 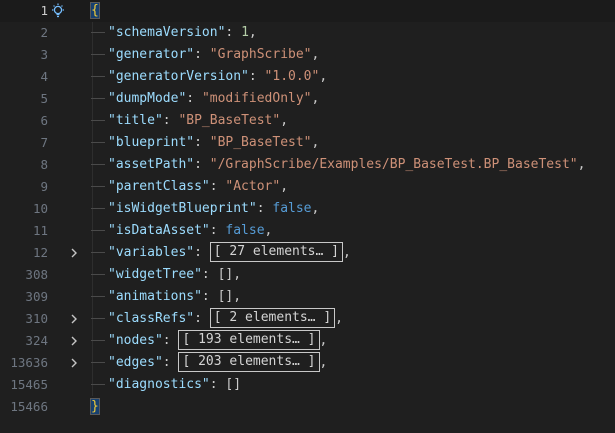 I want to click on line-number: 324, so click(x=36, y=340).